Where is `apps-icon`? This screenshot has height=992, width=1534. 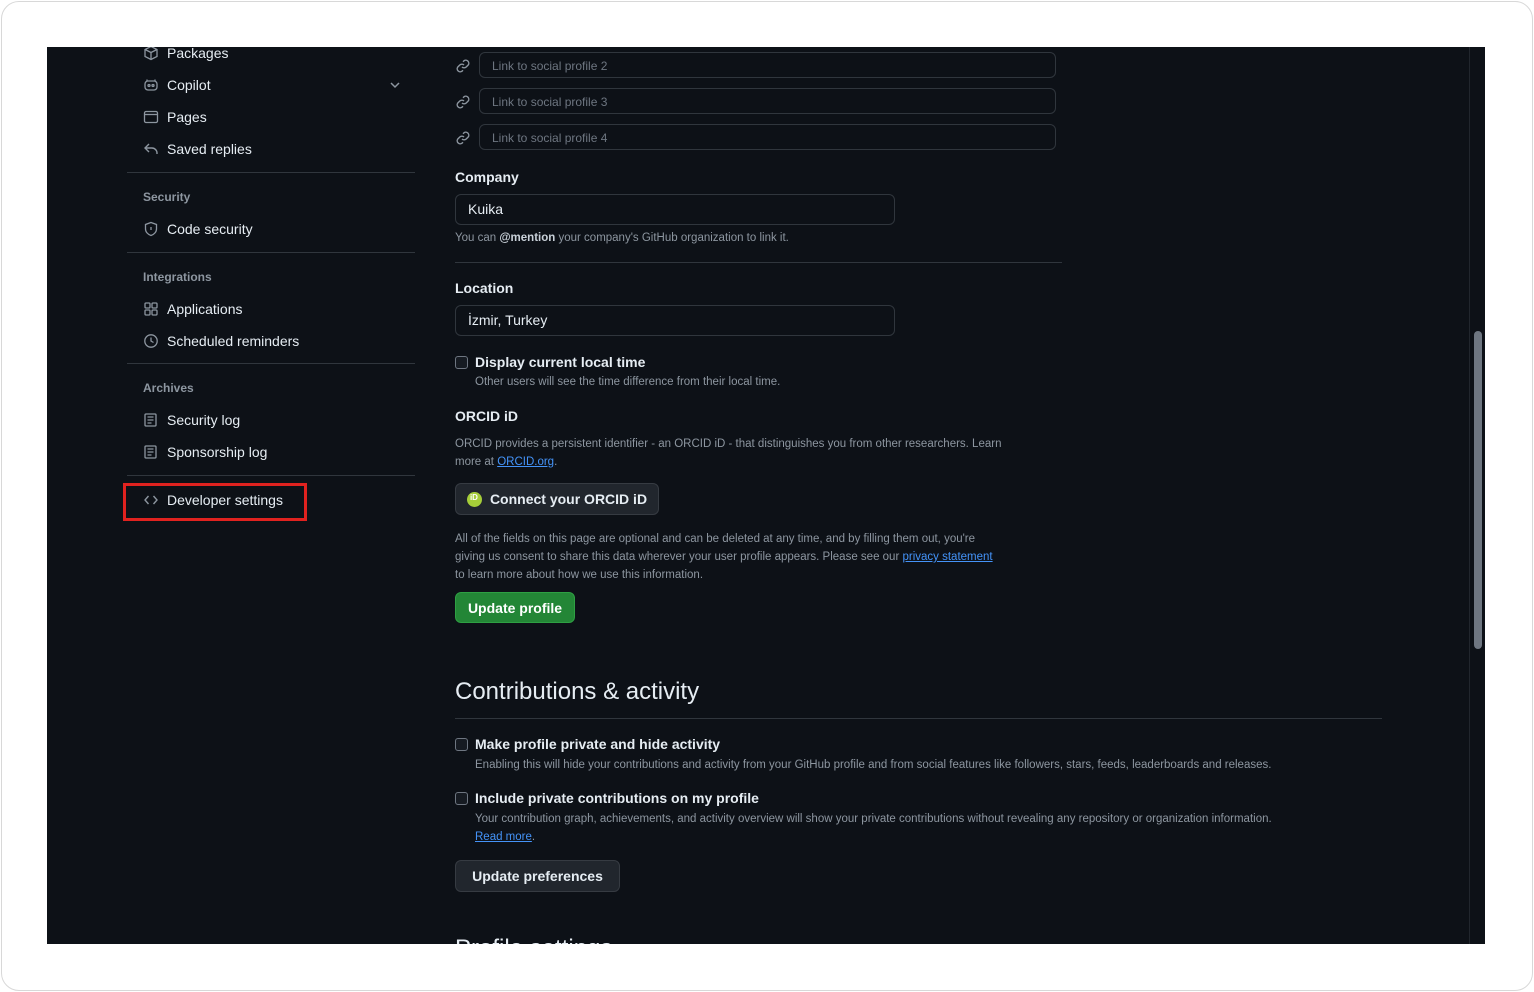 apps-icon is located at coordinates (151, 309).